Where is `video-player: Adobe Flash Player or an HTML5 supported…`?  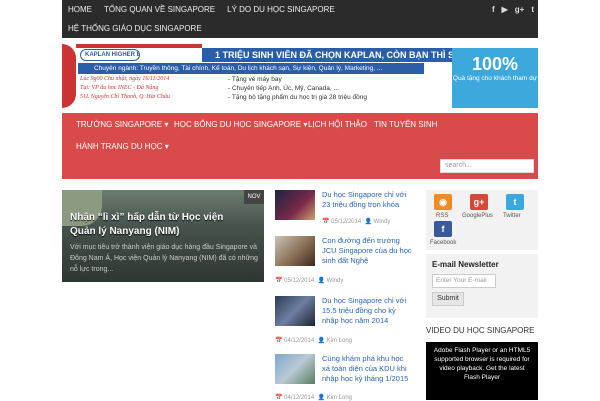
video-player: Adobe Flash Player or an HTML5 supported… is located at coordinates (482, 371).